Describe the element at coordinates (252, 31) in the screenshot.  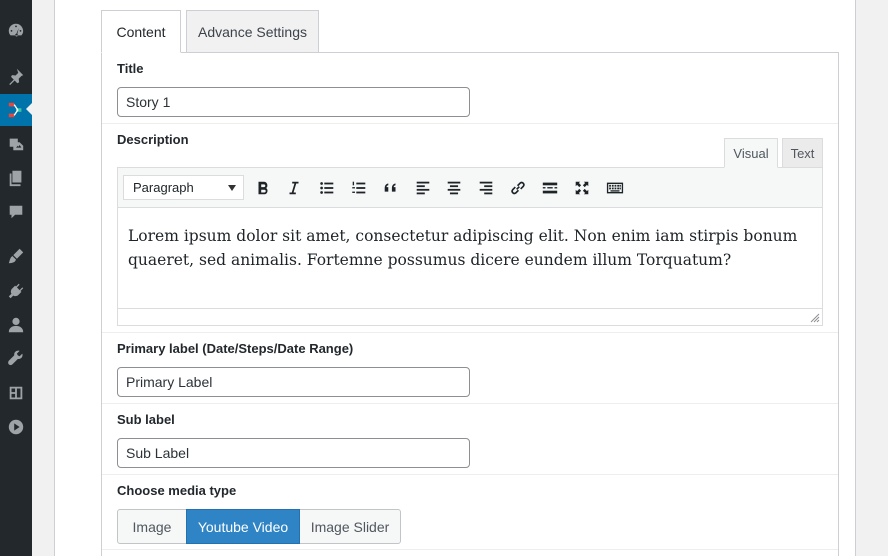
I see `tab-advance-settings: Advance Settings` at that location.